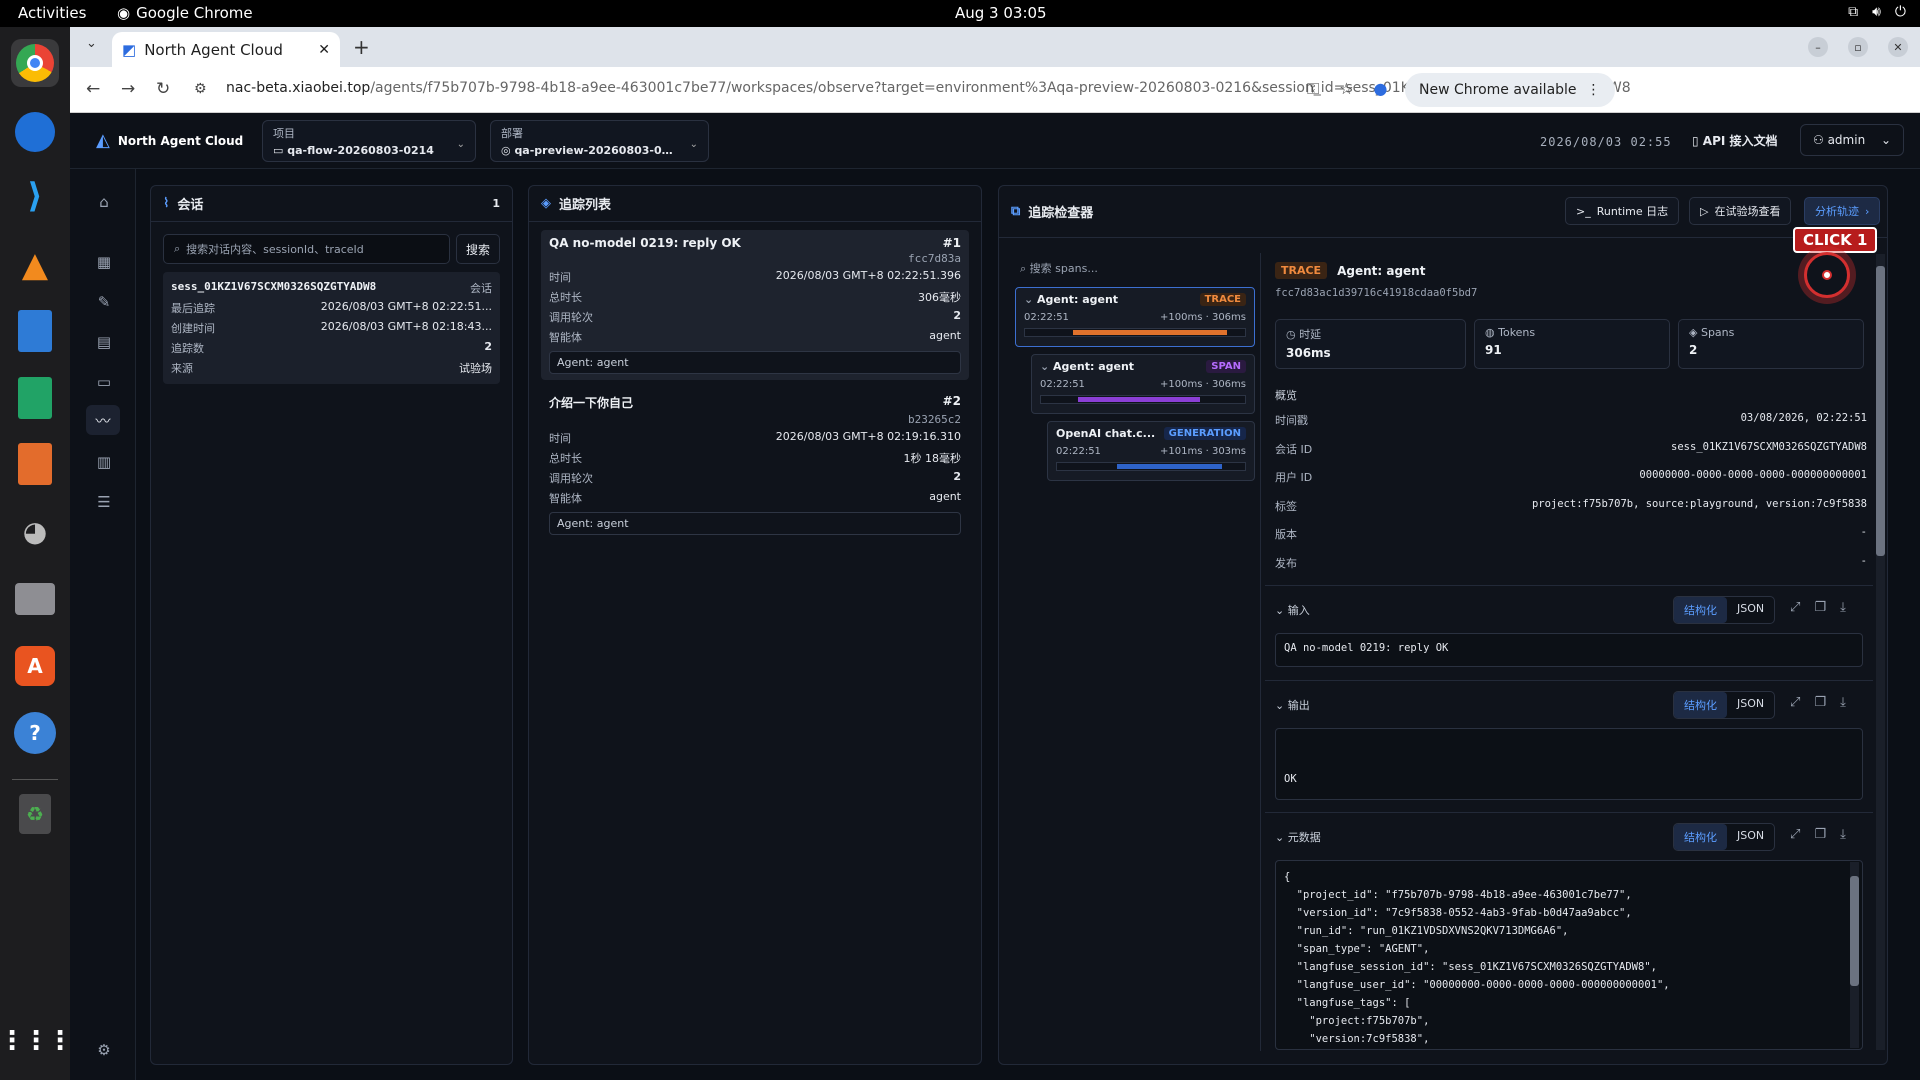 The height and width of the screenshot is (1080, 1920). I want to click on span-duration-fill, so click(1170, 466).